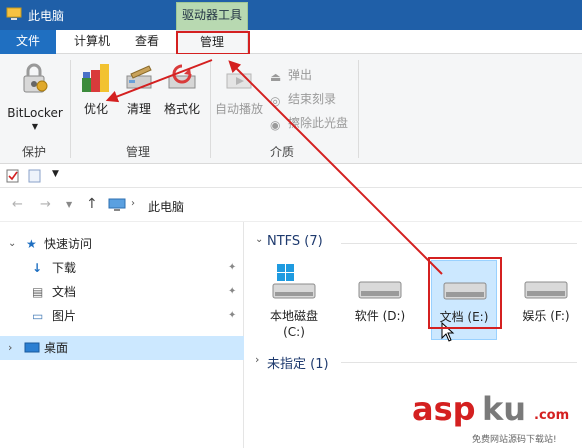 Image resolution: width=582 pixels, height=448 pixels. What do you see at coordinates (92, 204) in the screenshot?
I see `up-arrow-icon: ↑` at bounding box center [92, 204].